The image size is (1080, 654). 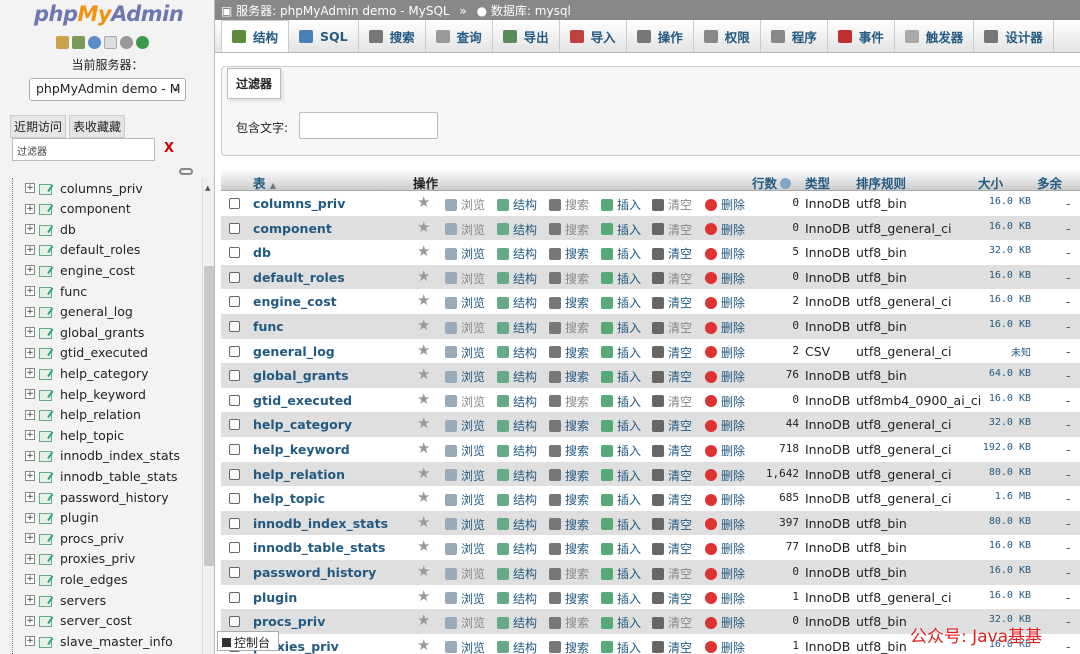 I want to click on sidebar-scrollbar: ▲, so click(x=208, y=416).